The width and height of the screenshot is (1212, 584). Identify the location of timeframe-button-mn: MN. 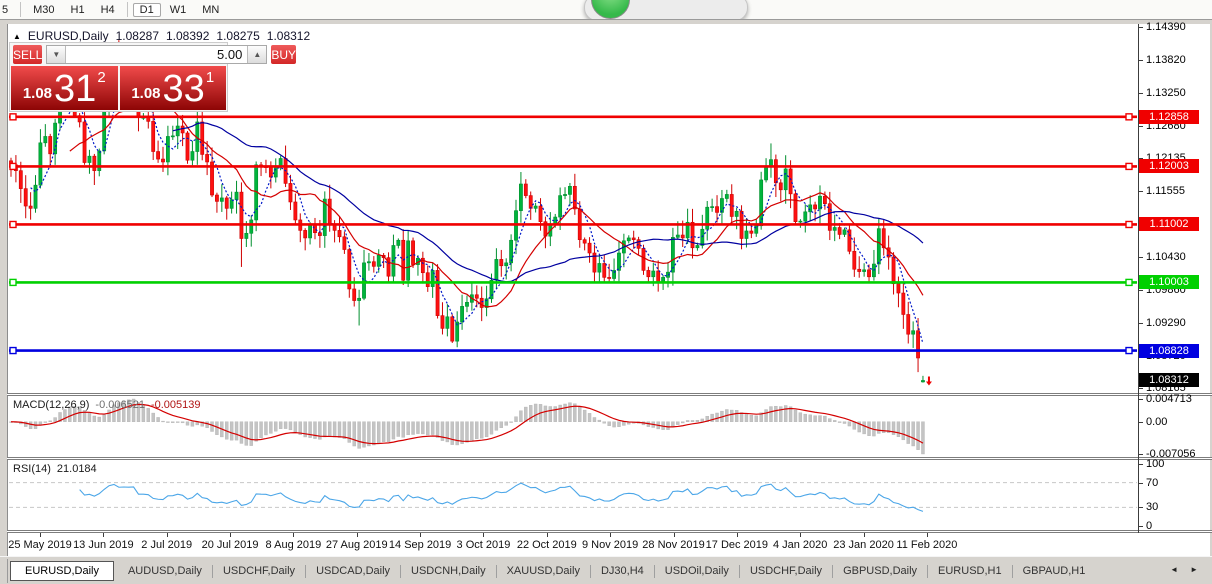
(210, 10).